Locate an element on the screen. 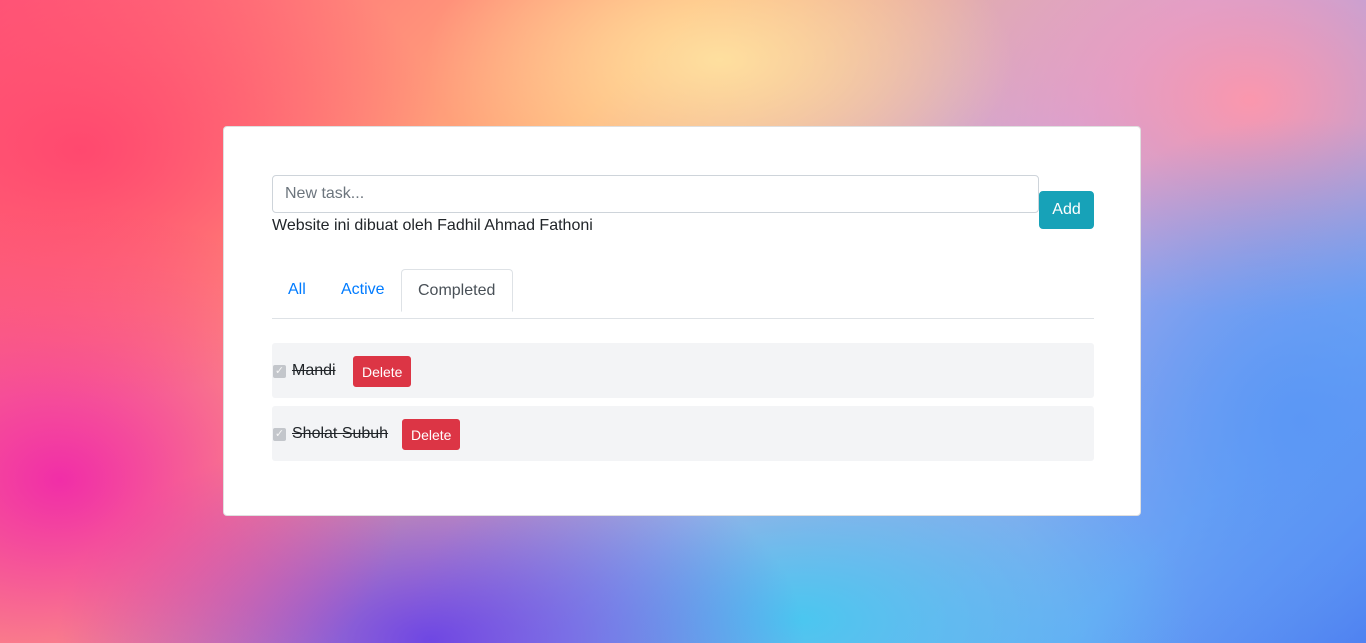  tab-completed: Completed is located at coordinates (457, 290).